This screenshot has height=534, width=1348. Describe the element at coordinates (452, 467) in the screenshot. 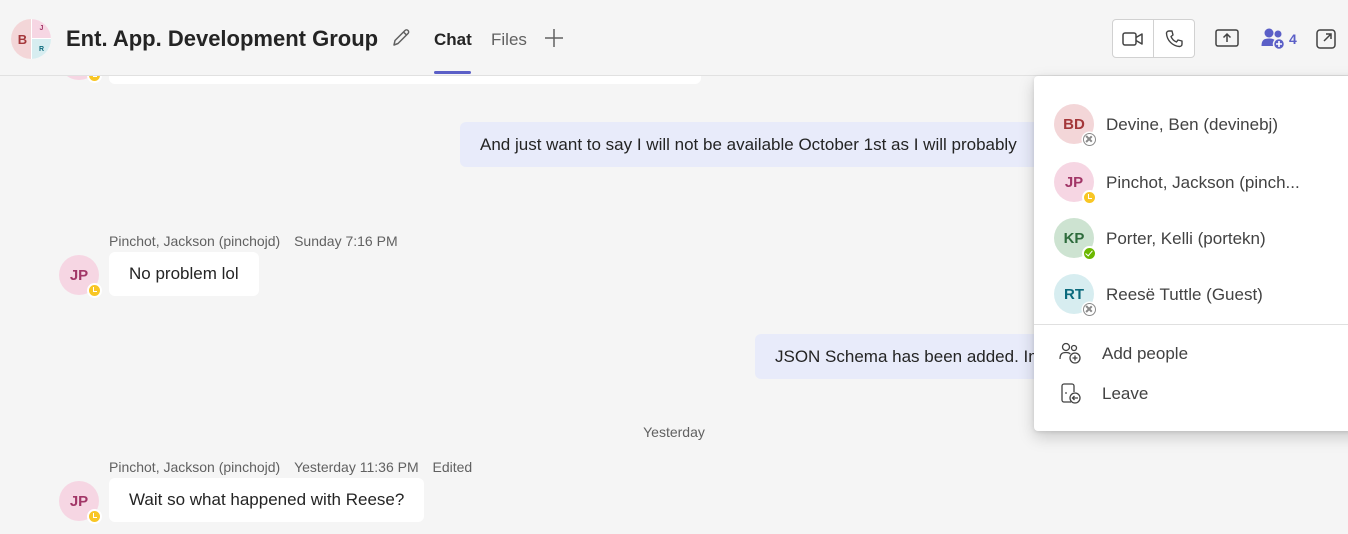

I see `edited-label: Edited` at that location.